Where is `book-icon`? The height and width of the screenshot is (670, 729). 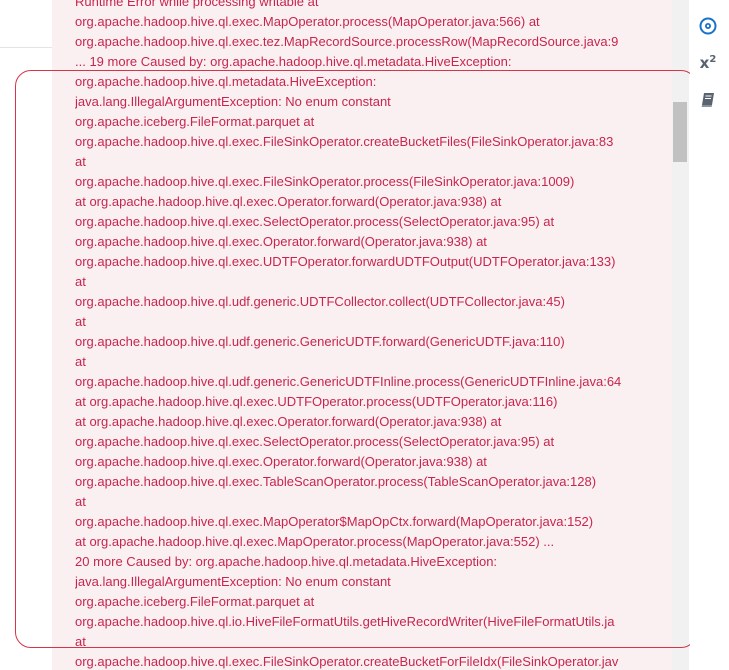 book-icon is located at coordinates (708, 100).